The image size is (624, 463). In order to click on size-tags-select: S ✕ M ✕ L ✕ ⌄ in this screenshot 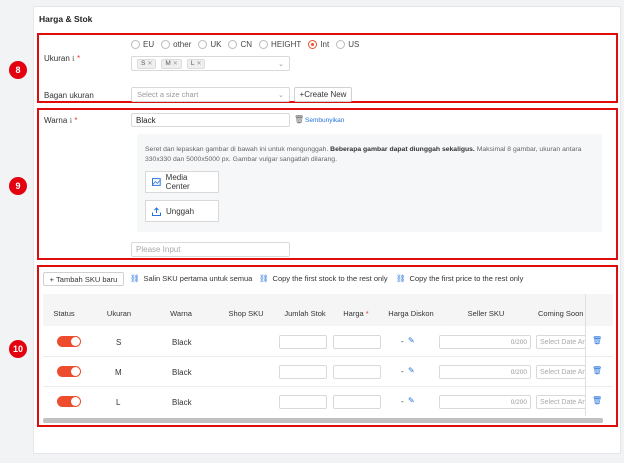, I will do `click(210, 63)`.